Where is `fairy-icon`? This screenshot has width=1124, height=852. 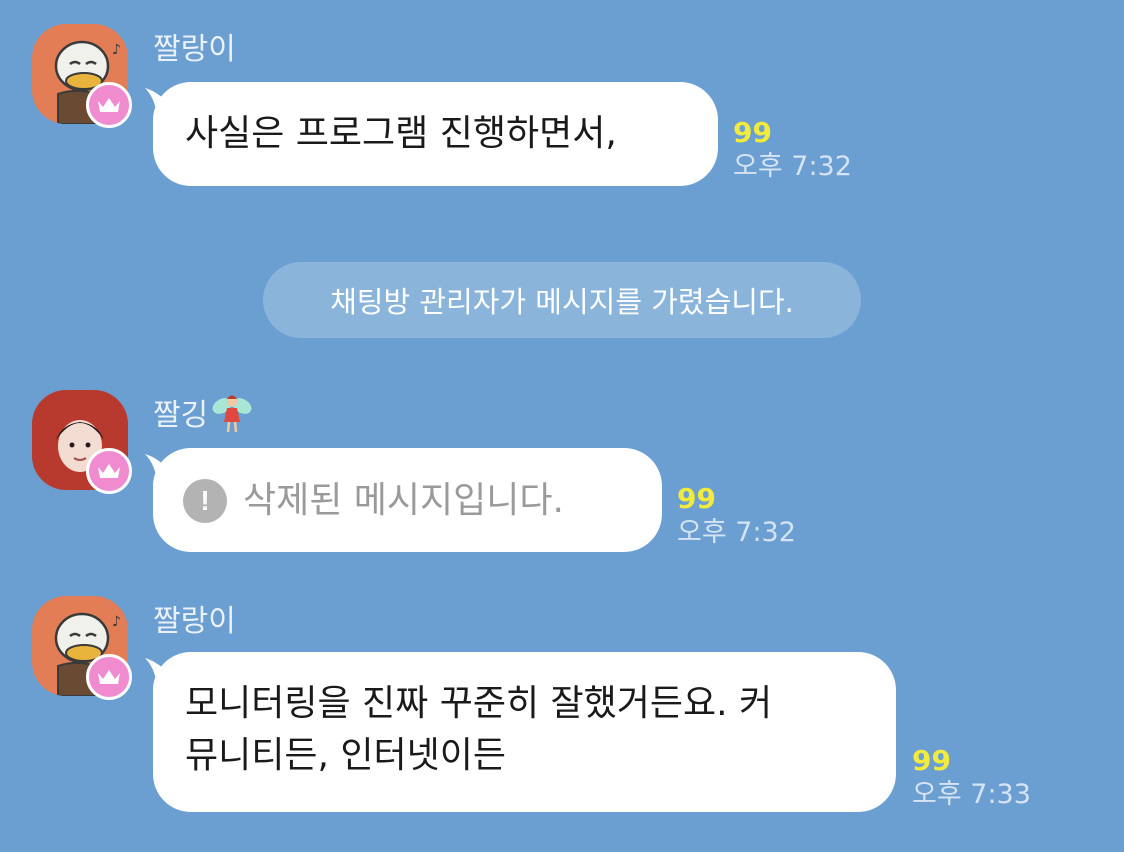 fairy-icon is located at coordinates (232, 414).